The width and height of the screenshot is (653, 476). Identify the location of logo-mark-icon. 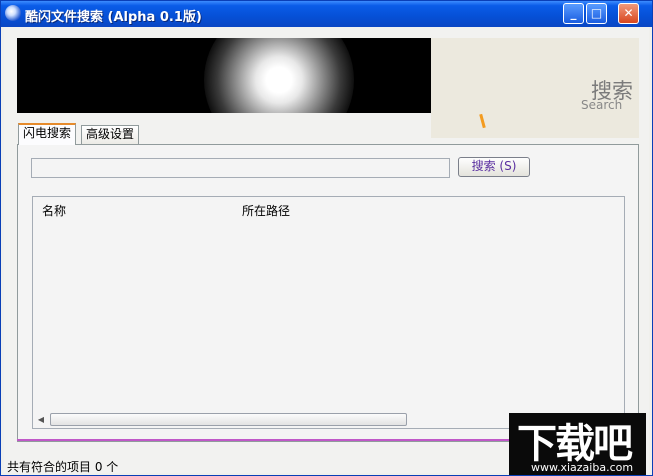
(482, 121).